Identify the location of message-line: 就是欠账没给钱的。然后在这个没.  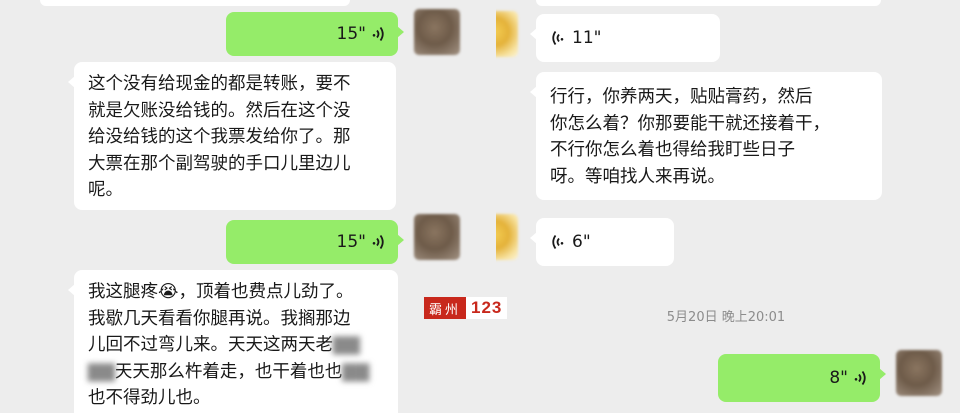
(219, 110).